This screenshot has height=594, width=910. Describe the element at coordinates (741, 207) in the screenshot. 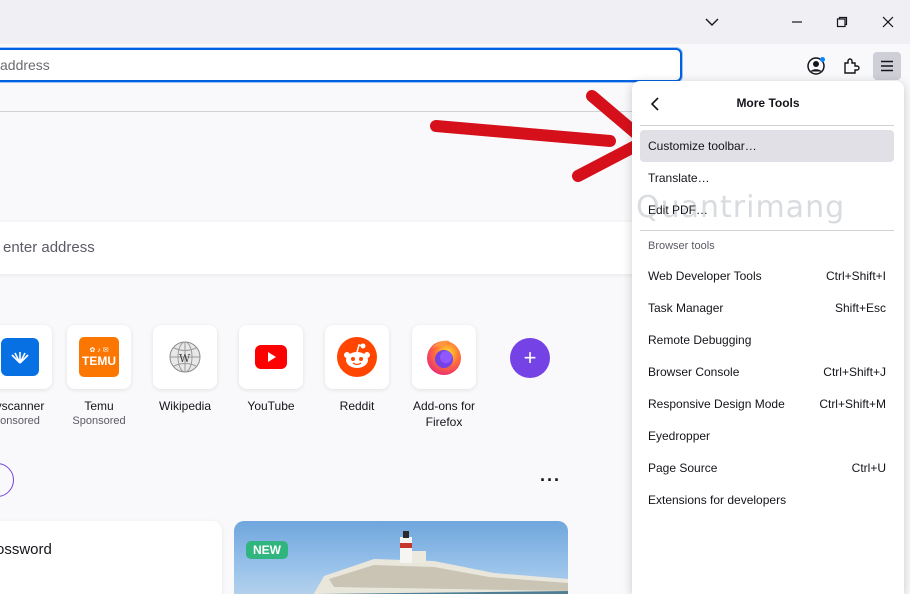

I see `watermark-text: Quantrimang` at that location.